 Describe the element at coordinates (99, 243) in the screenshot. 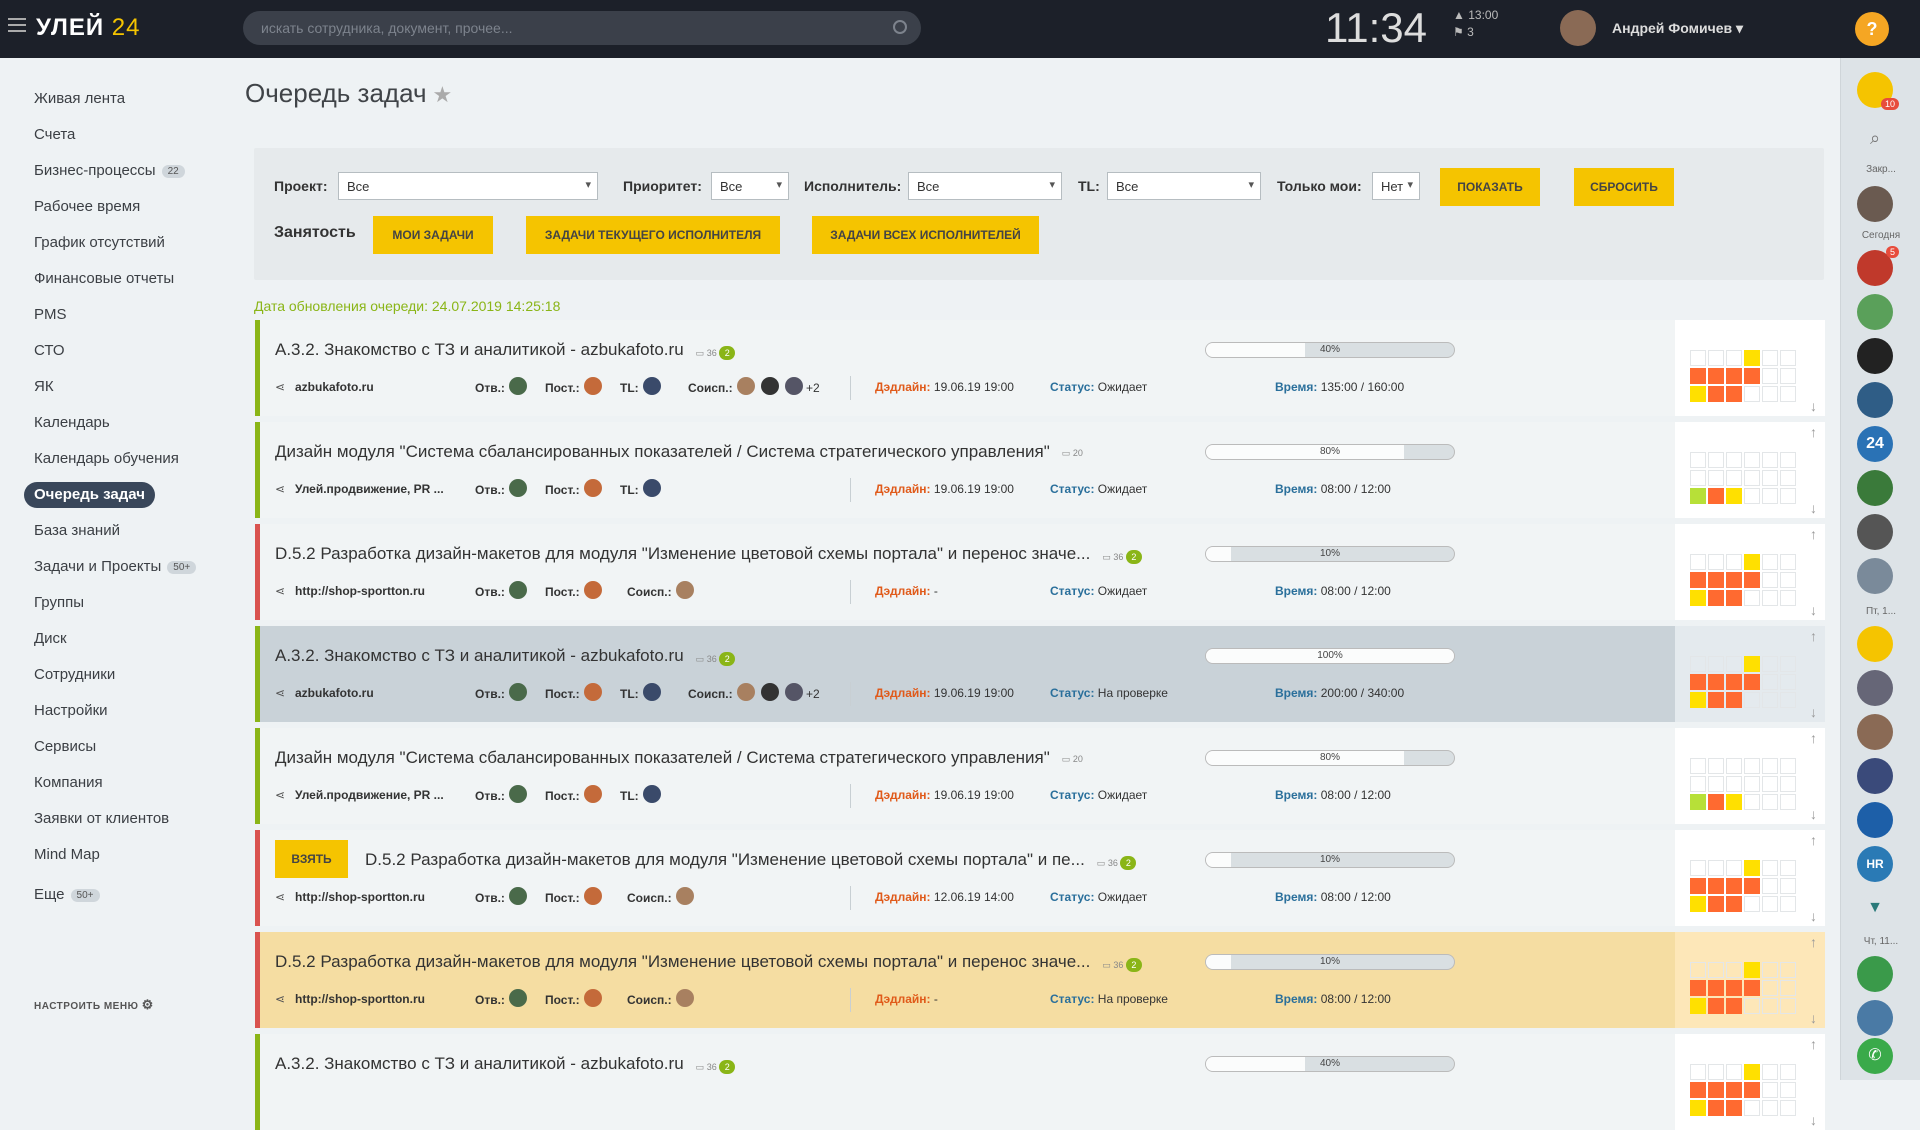

I see `sidebar-item: График отсутствий` at that location.